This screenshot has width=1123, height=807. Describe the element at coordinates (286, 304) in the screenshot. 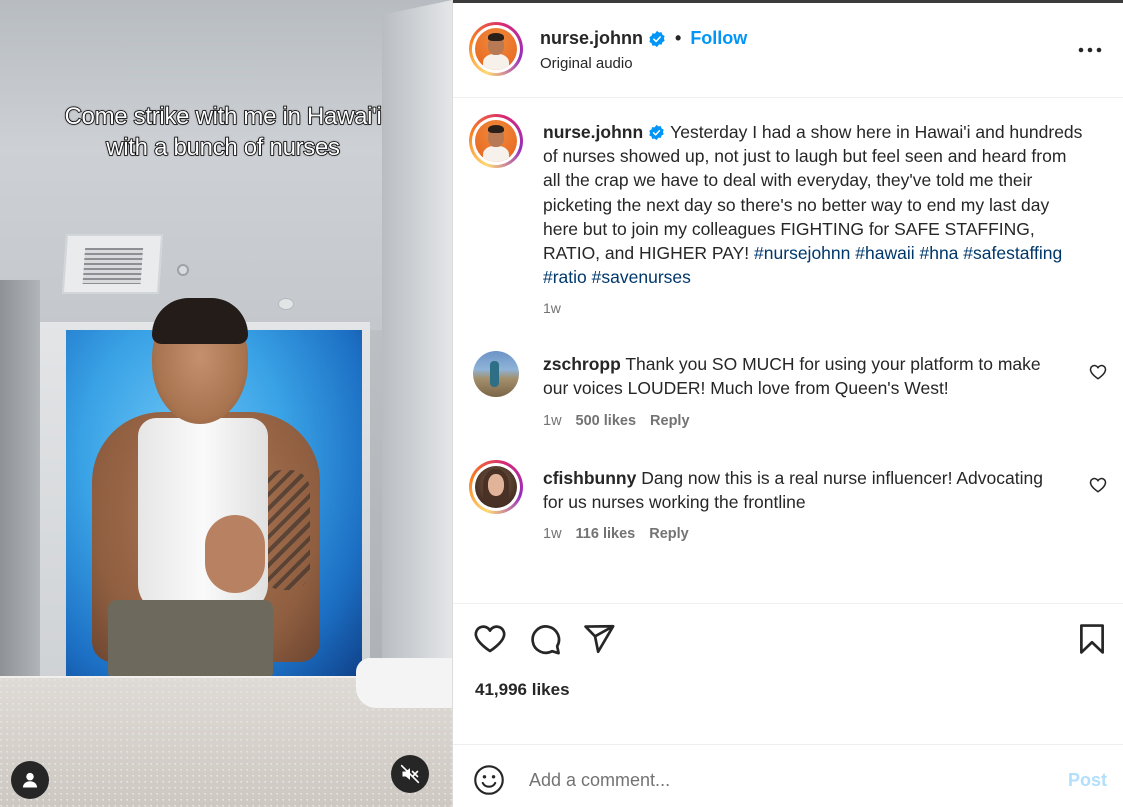

I see `video-scene-light` at that location.